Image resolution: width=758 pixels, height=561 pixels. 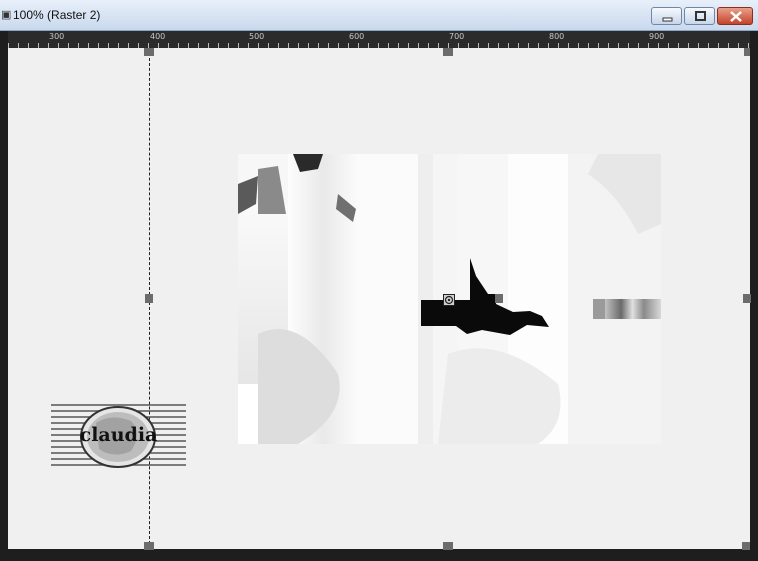 What do you see at coordinates (449, 299) in the screenshot?
I see `rotation-pivot-icon` at bounding box center [449, 299].